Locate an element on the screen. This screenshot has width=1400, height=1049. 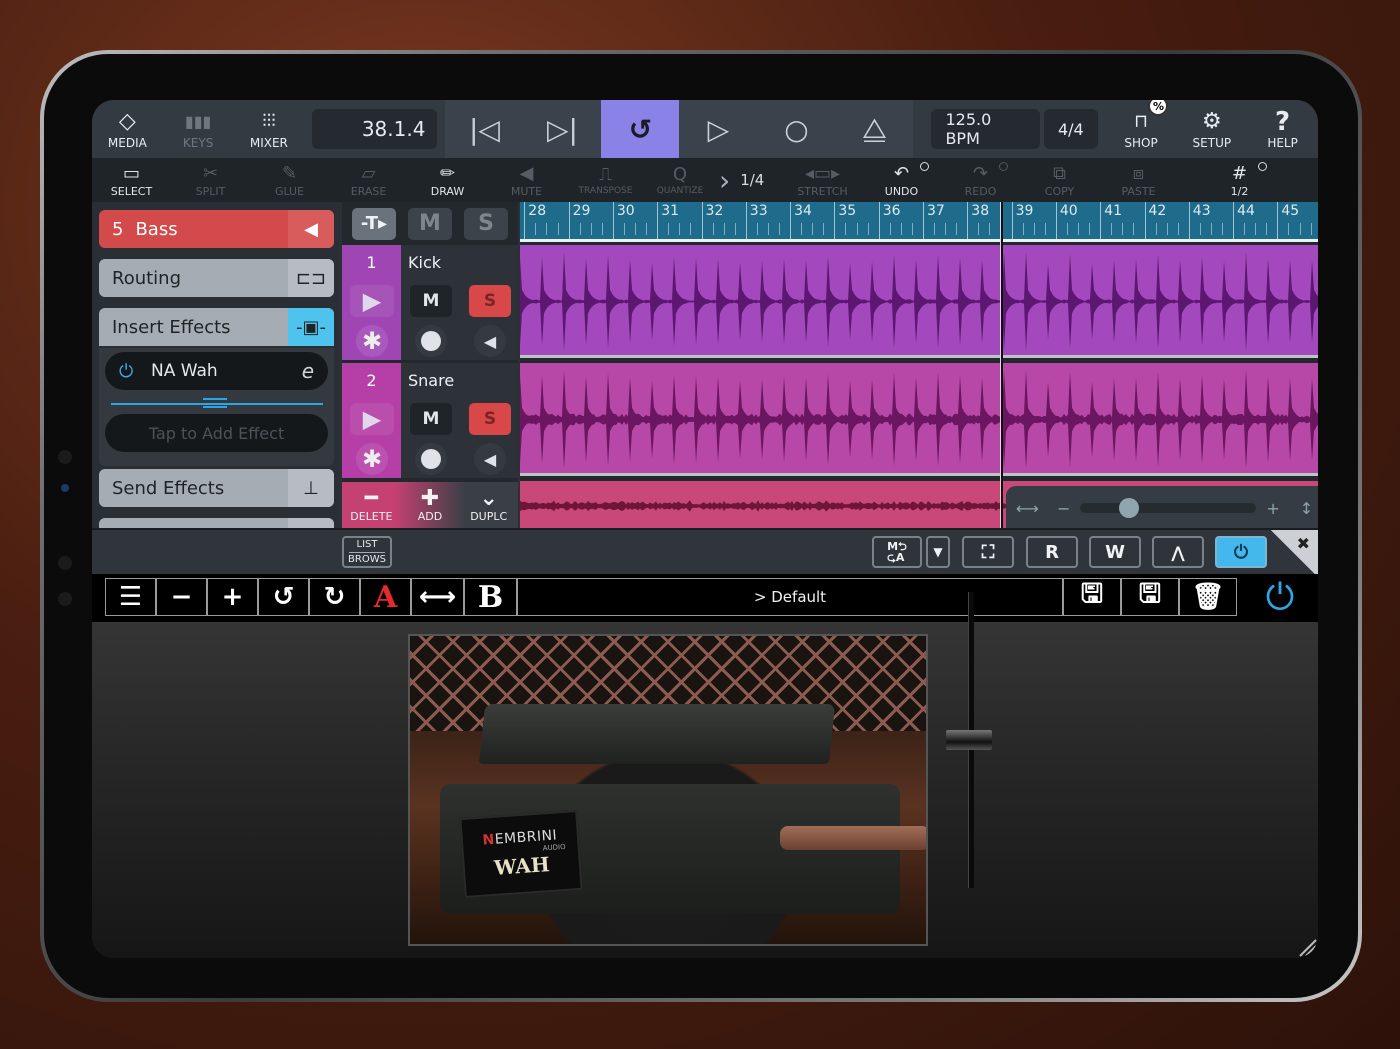
macro-dropdown: ▼ is located at coordinates (938, 552).